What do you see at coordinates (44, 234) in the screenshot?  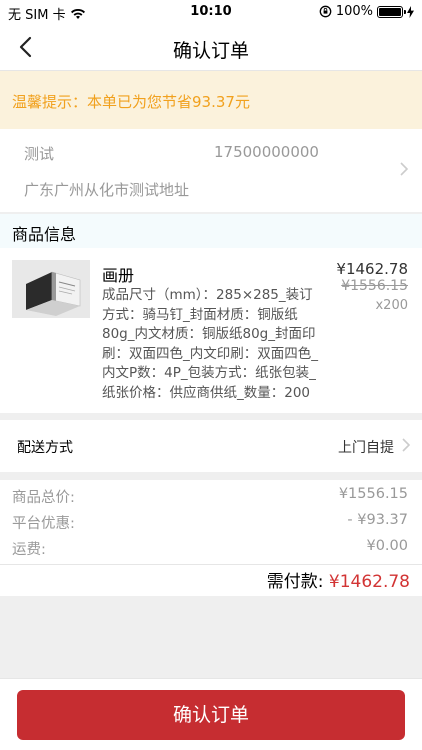 I see `goods-section-title: 商品信息` at bounding box center [44, 234].